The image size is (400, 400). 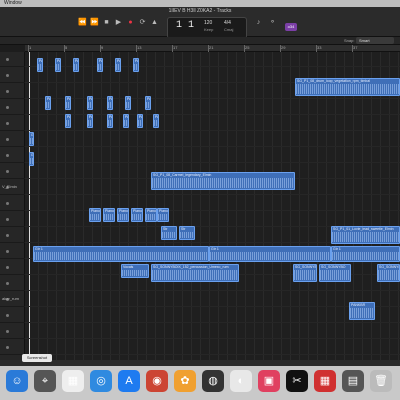 What do you see at coordinates (223, 181) in the screenshot?
I see `audio-region: SG_P1_08_Carmel_legendary_Elmin` at bounding box center [223, 181].